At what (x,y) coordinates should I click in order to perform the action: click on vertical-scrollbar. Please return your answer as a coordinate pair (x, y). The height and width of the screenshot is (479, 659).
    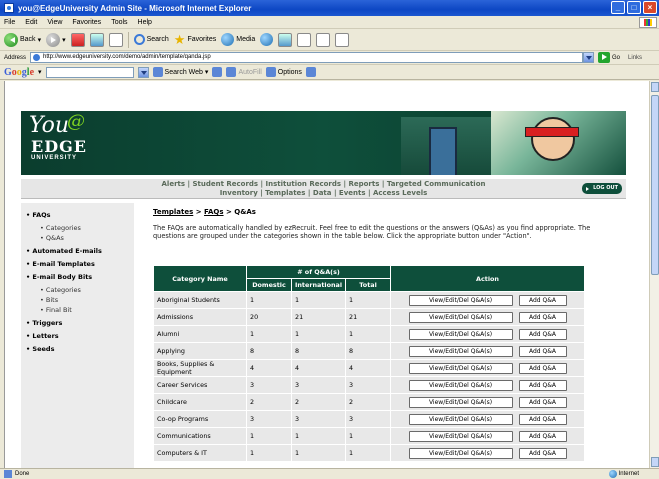
    Looking at the image, I should click on (654, 274).